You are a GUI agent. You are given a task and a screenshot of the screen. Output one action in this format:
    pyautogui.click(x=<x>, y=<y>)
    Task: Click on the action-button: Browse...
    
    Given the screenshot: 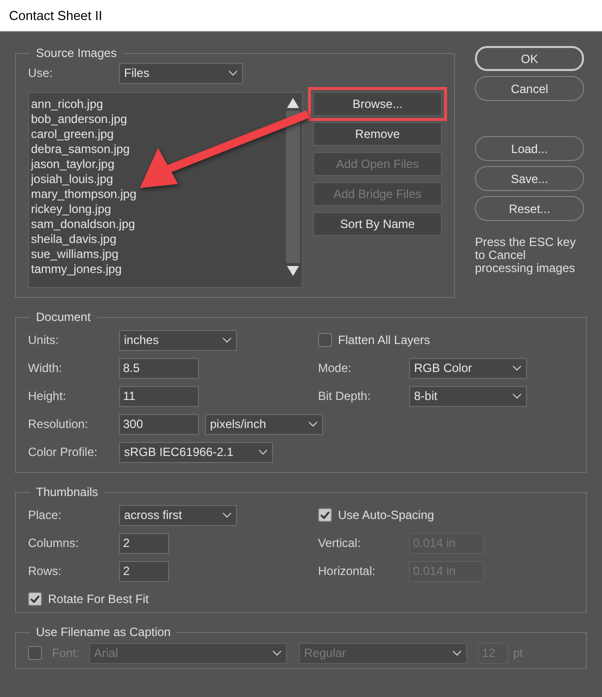 What is the action you would take?
    pyautogui.click(x=377, y=104)
    